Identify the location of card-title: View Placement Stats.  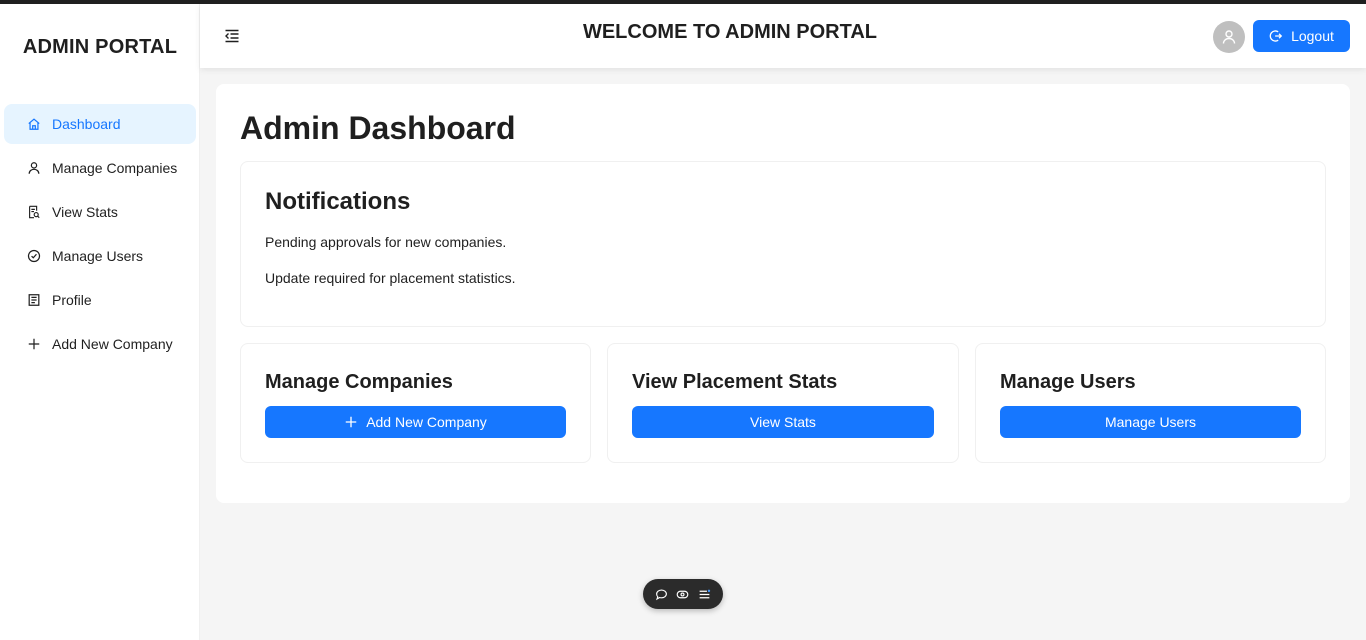
(735, 382).